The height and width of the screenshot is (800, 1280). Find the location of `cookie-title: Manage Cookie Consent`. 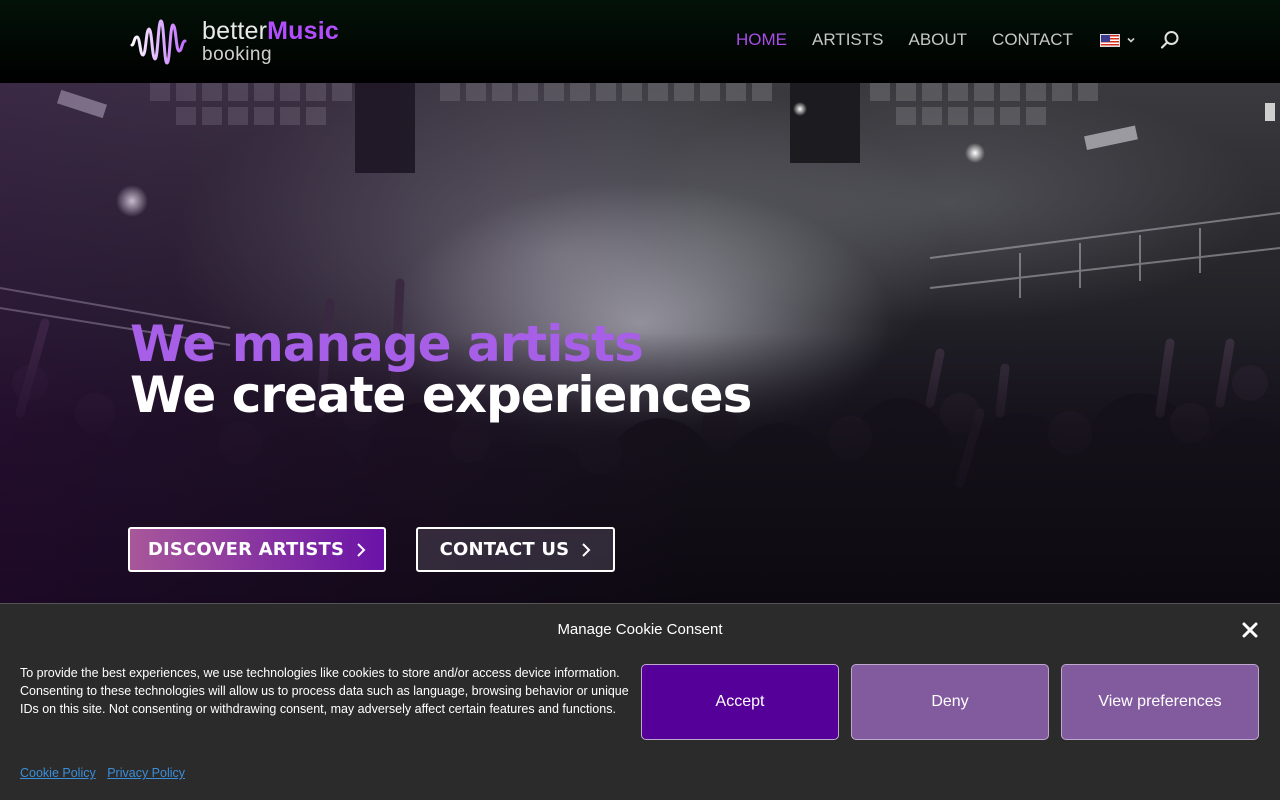

cookie-title: Manage Cookie Consent is located at coordinates (640, 629).